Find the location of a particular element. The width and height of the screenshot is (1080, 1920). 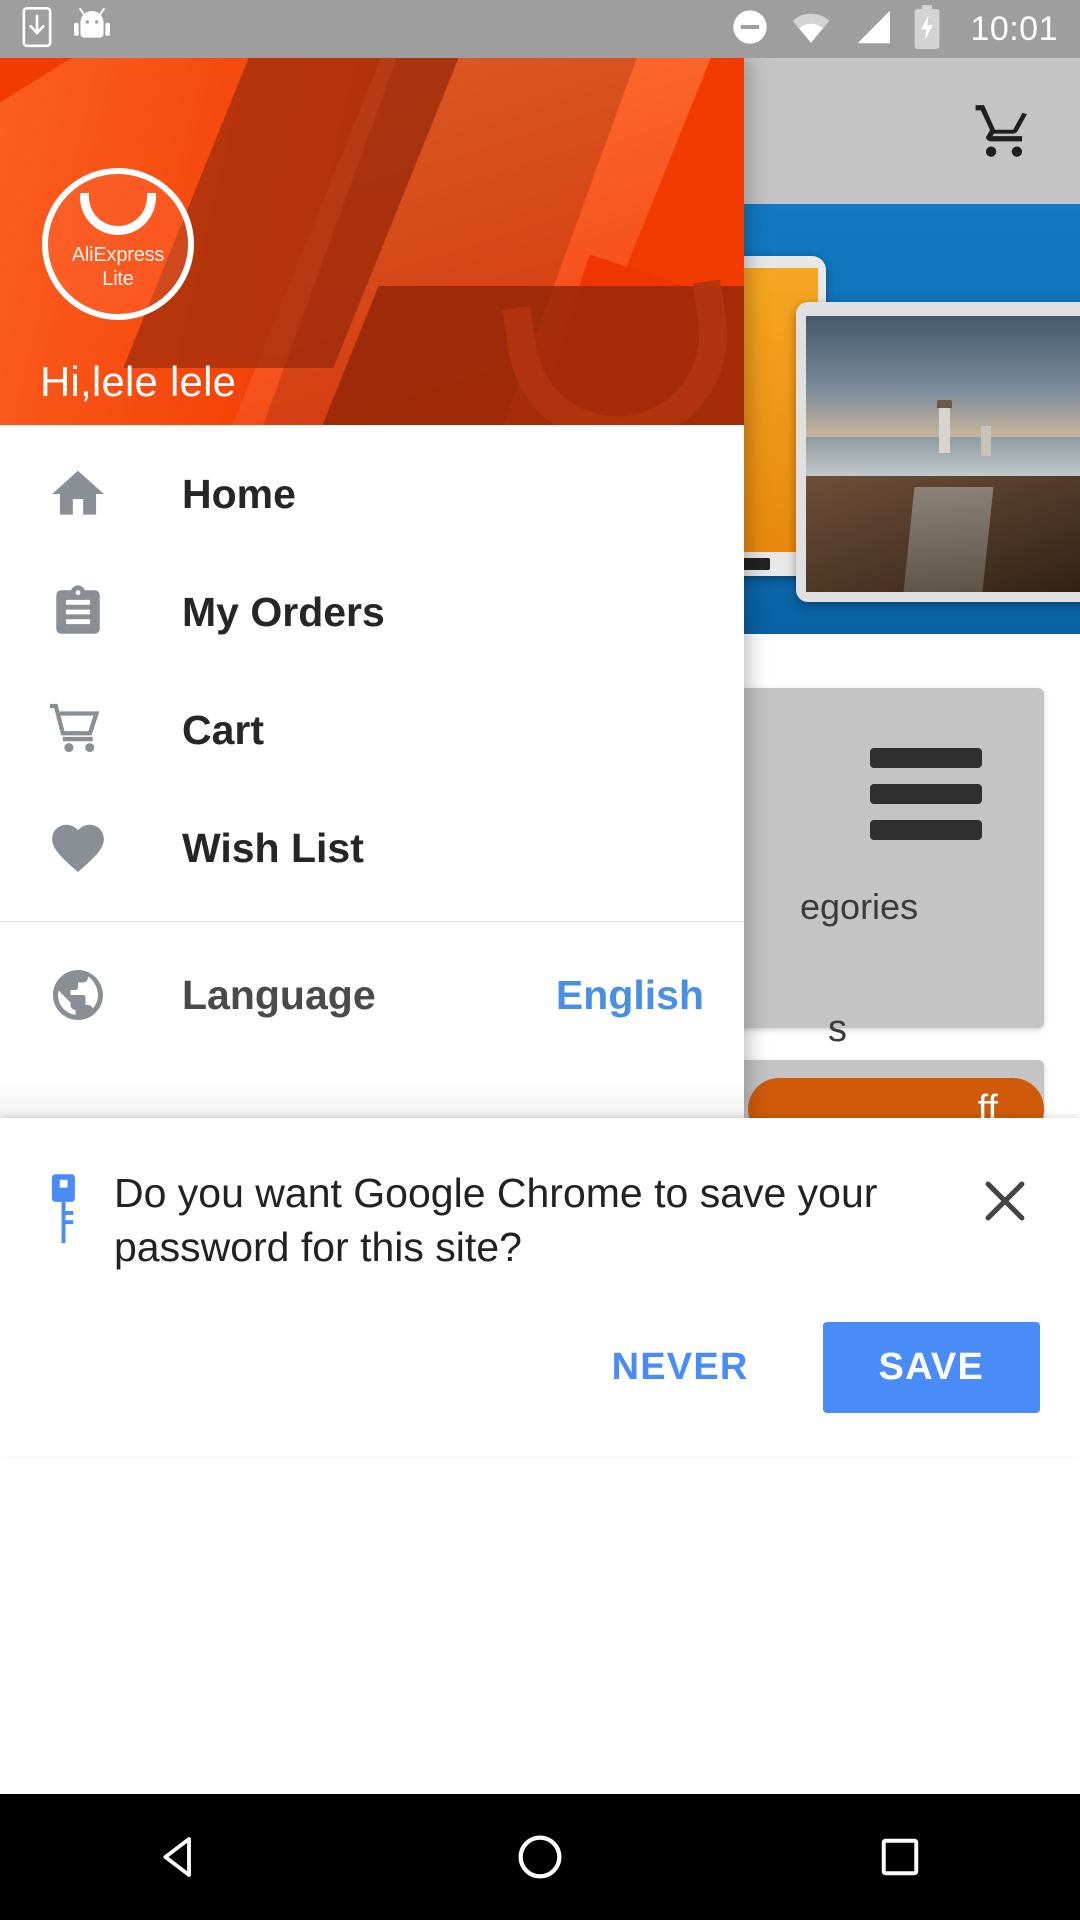

greeting-text: Hi,lele lele is located at coordinates (138, 381).